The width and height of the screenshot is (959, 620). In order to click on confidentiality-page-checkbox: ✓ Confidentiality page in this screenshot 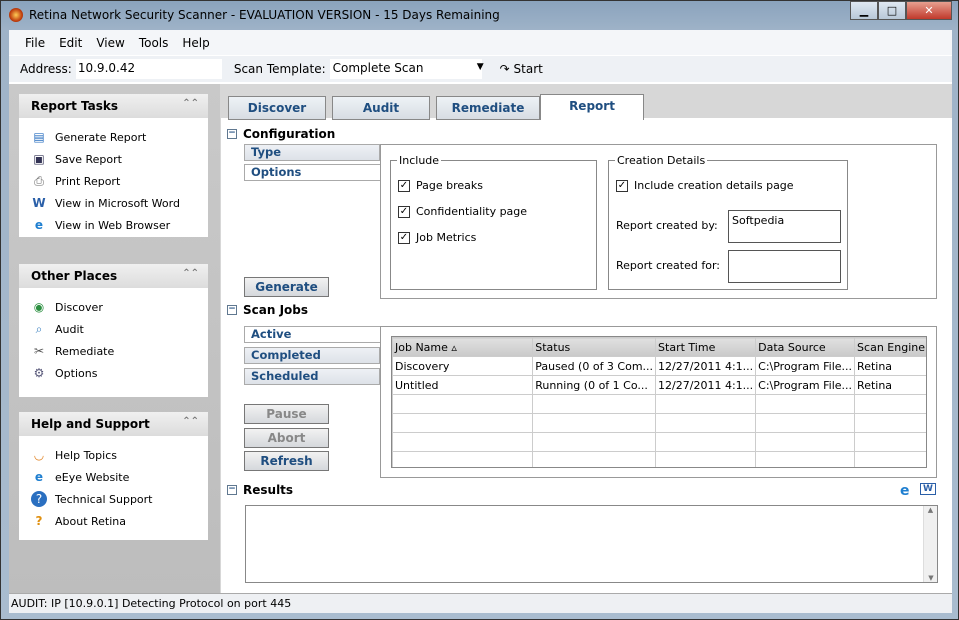, I will do `click(462, 211)`.